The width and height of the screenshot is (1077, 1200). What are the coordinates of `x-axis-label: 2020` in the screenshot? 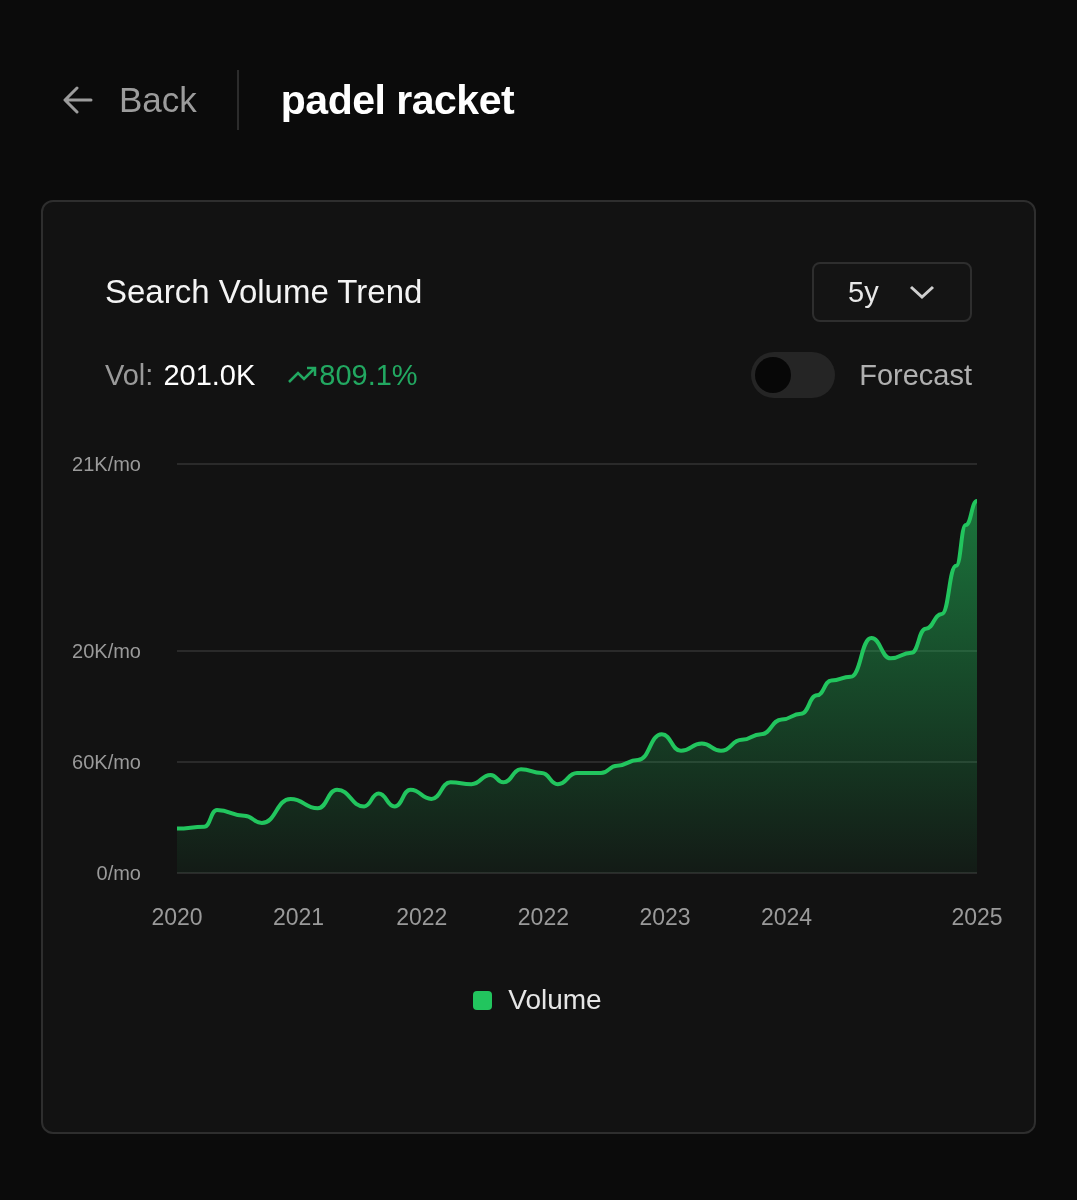 It's located at (177, 917).